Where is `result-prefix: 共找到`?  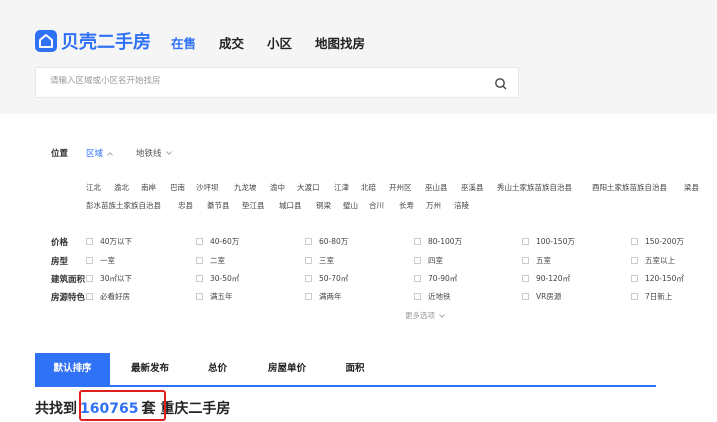
result-prefix: 共找到 is located at coordinates (56, 409).